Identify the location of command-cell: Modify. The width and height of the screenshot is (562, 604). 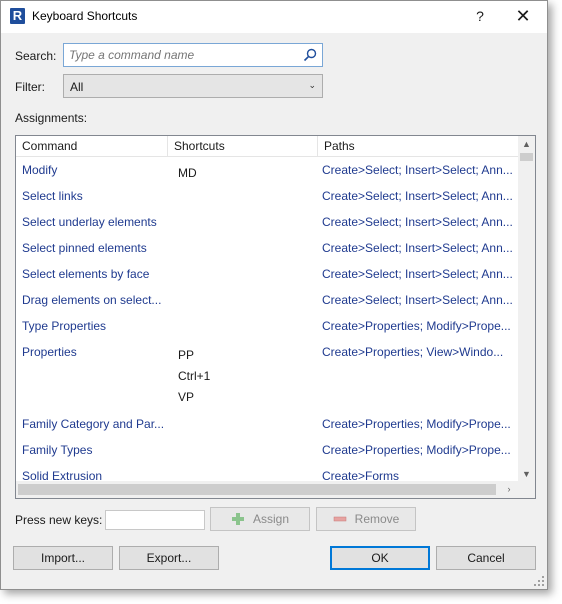
(40, 170).